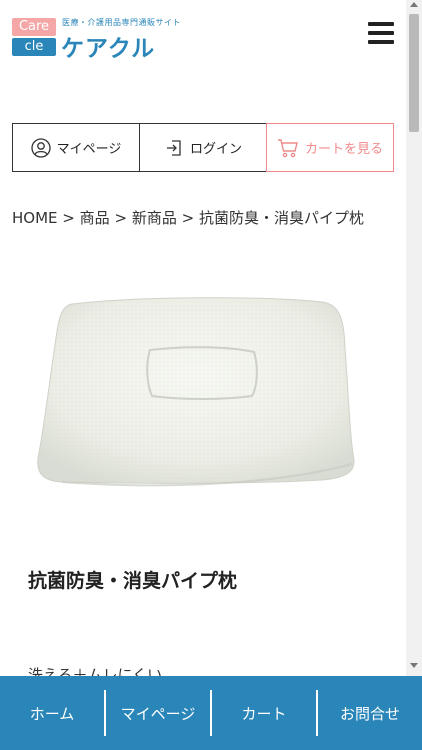 The image size is (422, 750). I want to click on logo-care-text: Care, so click(34, 27).